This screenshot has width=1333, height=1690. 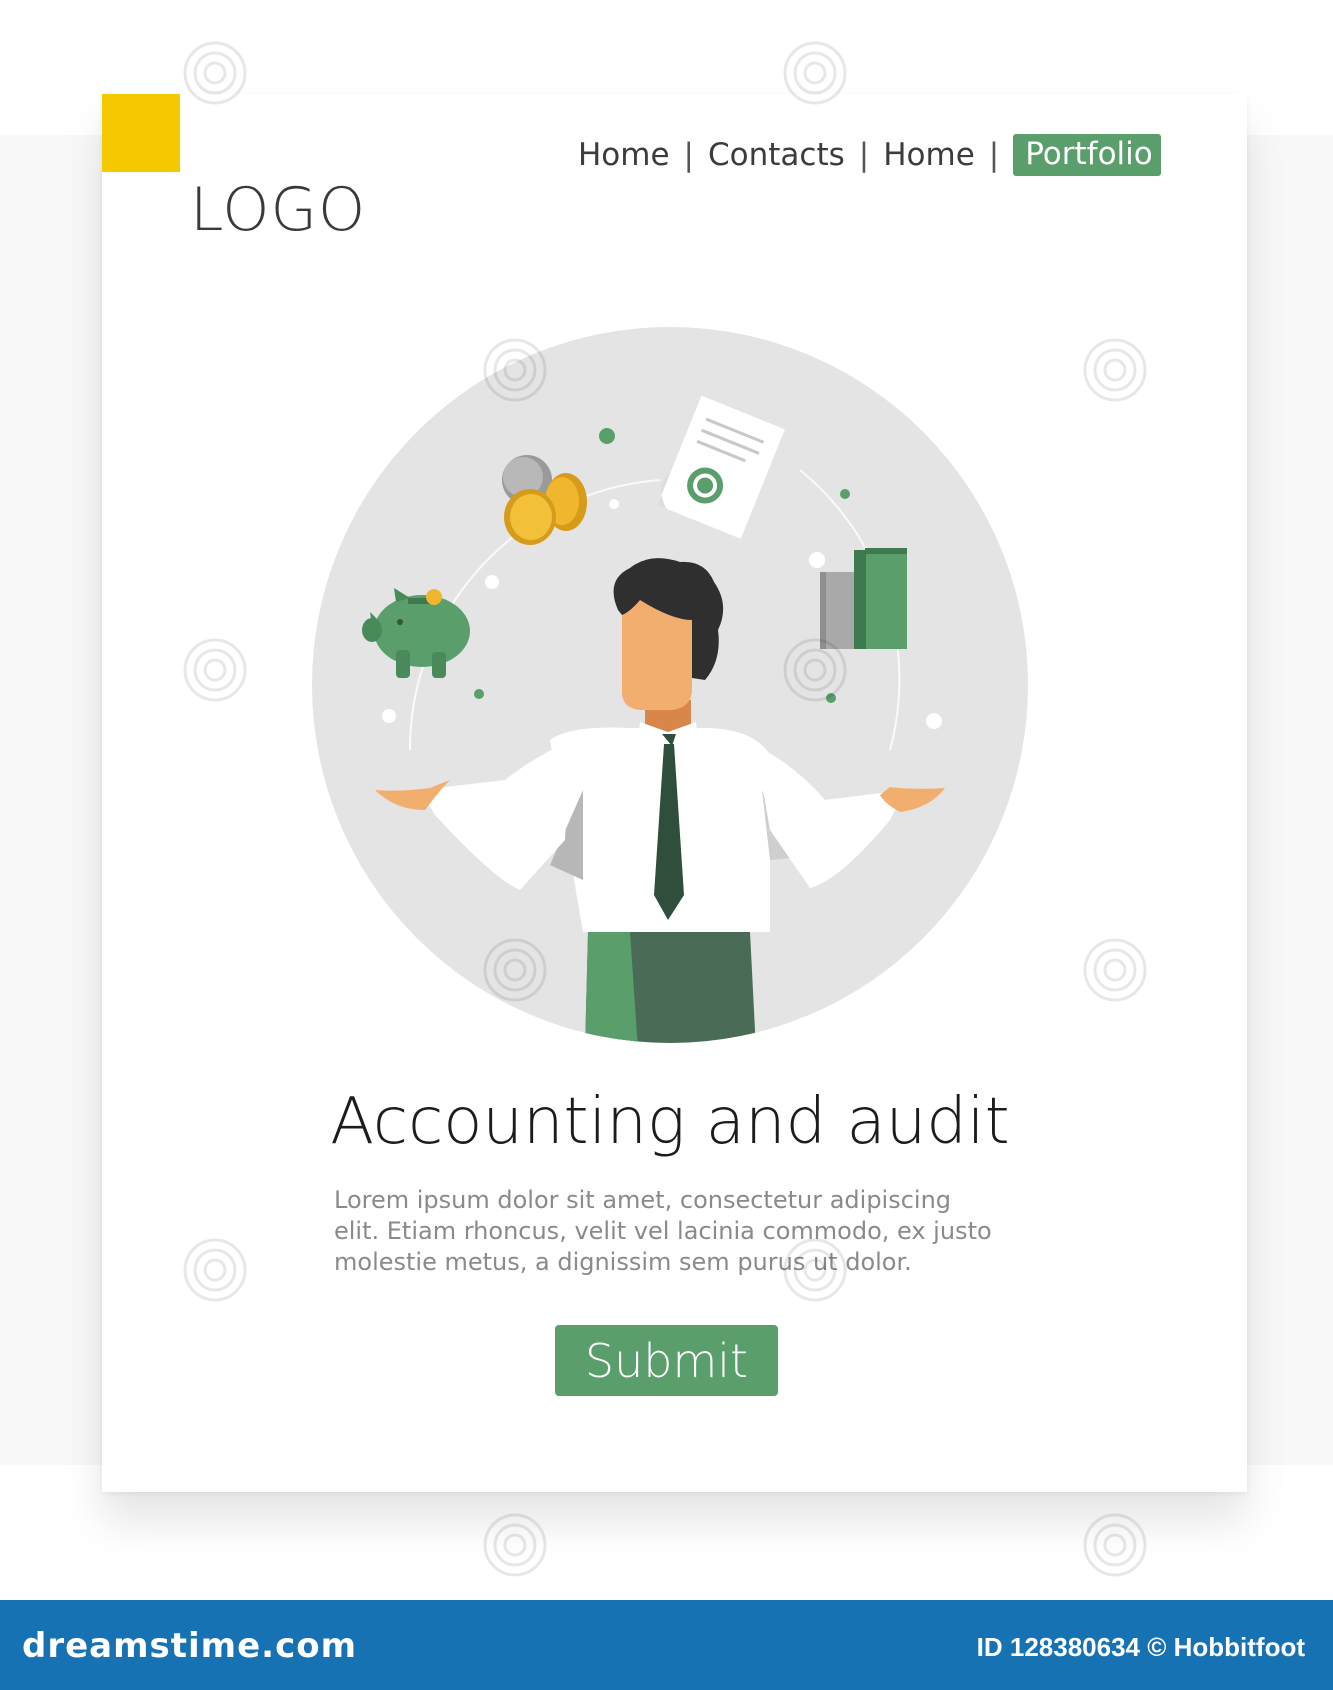 I want to click on hero-title: Accounting and audit, so click(x=670, y=1122).